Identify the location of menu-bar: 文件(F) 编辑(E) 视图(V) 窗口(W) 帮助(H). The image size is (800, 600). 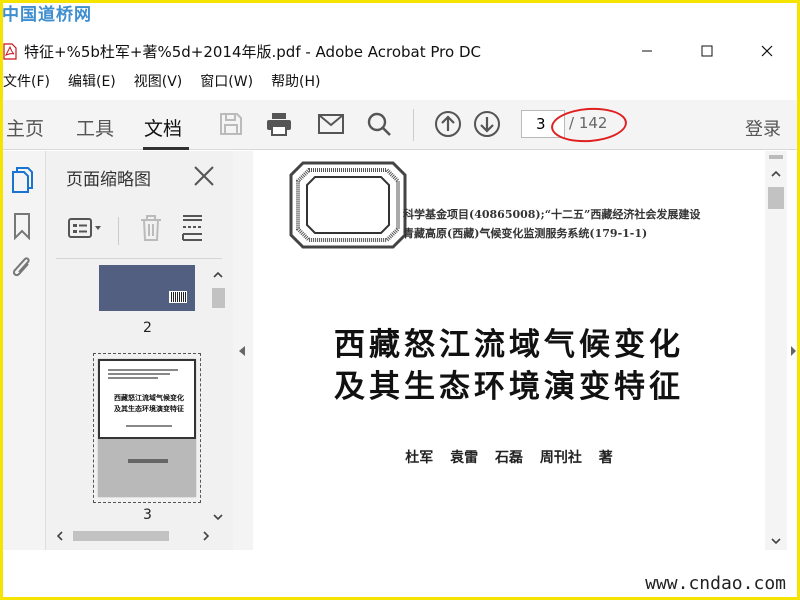
(171, 81).